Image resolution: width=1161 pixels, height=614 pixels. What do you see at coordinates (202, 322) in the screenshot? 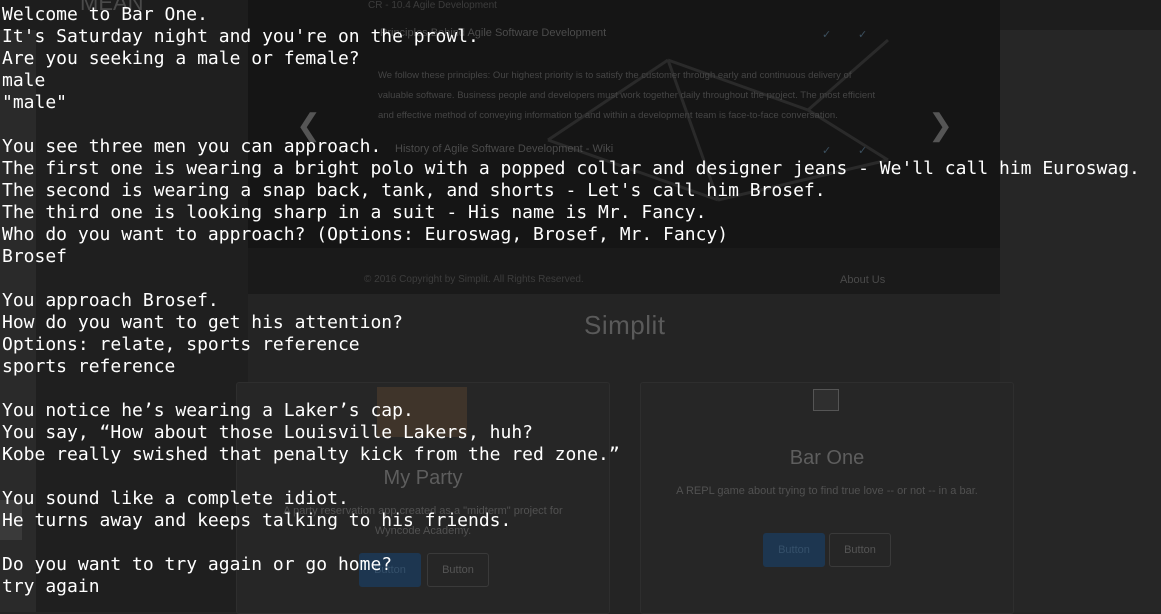
I see `terminal-line: How do you want to get his attention?` at bounding box center [202, 322].